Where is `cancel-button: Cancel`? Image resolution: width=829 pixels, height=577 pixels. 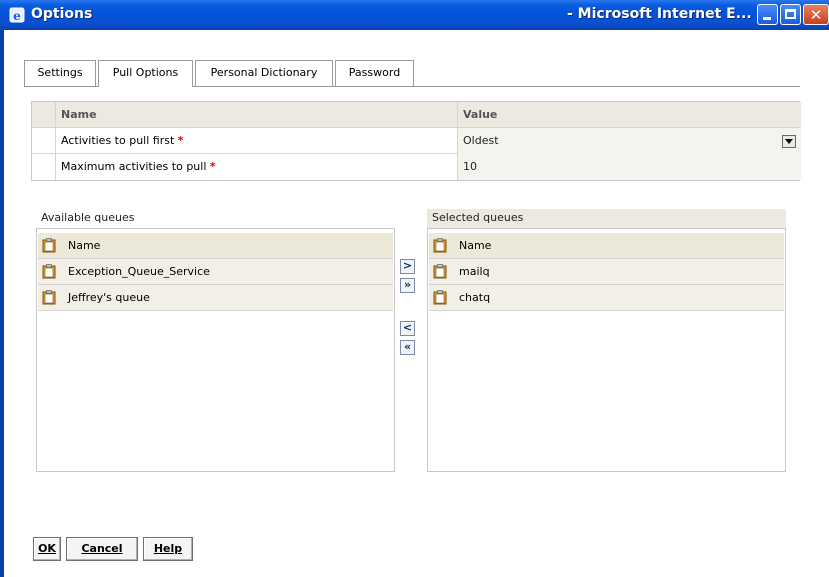
cancel-button: Cancel is located at coordinates (102, 549).